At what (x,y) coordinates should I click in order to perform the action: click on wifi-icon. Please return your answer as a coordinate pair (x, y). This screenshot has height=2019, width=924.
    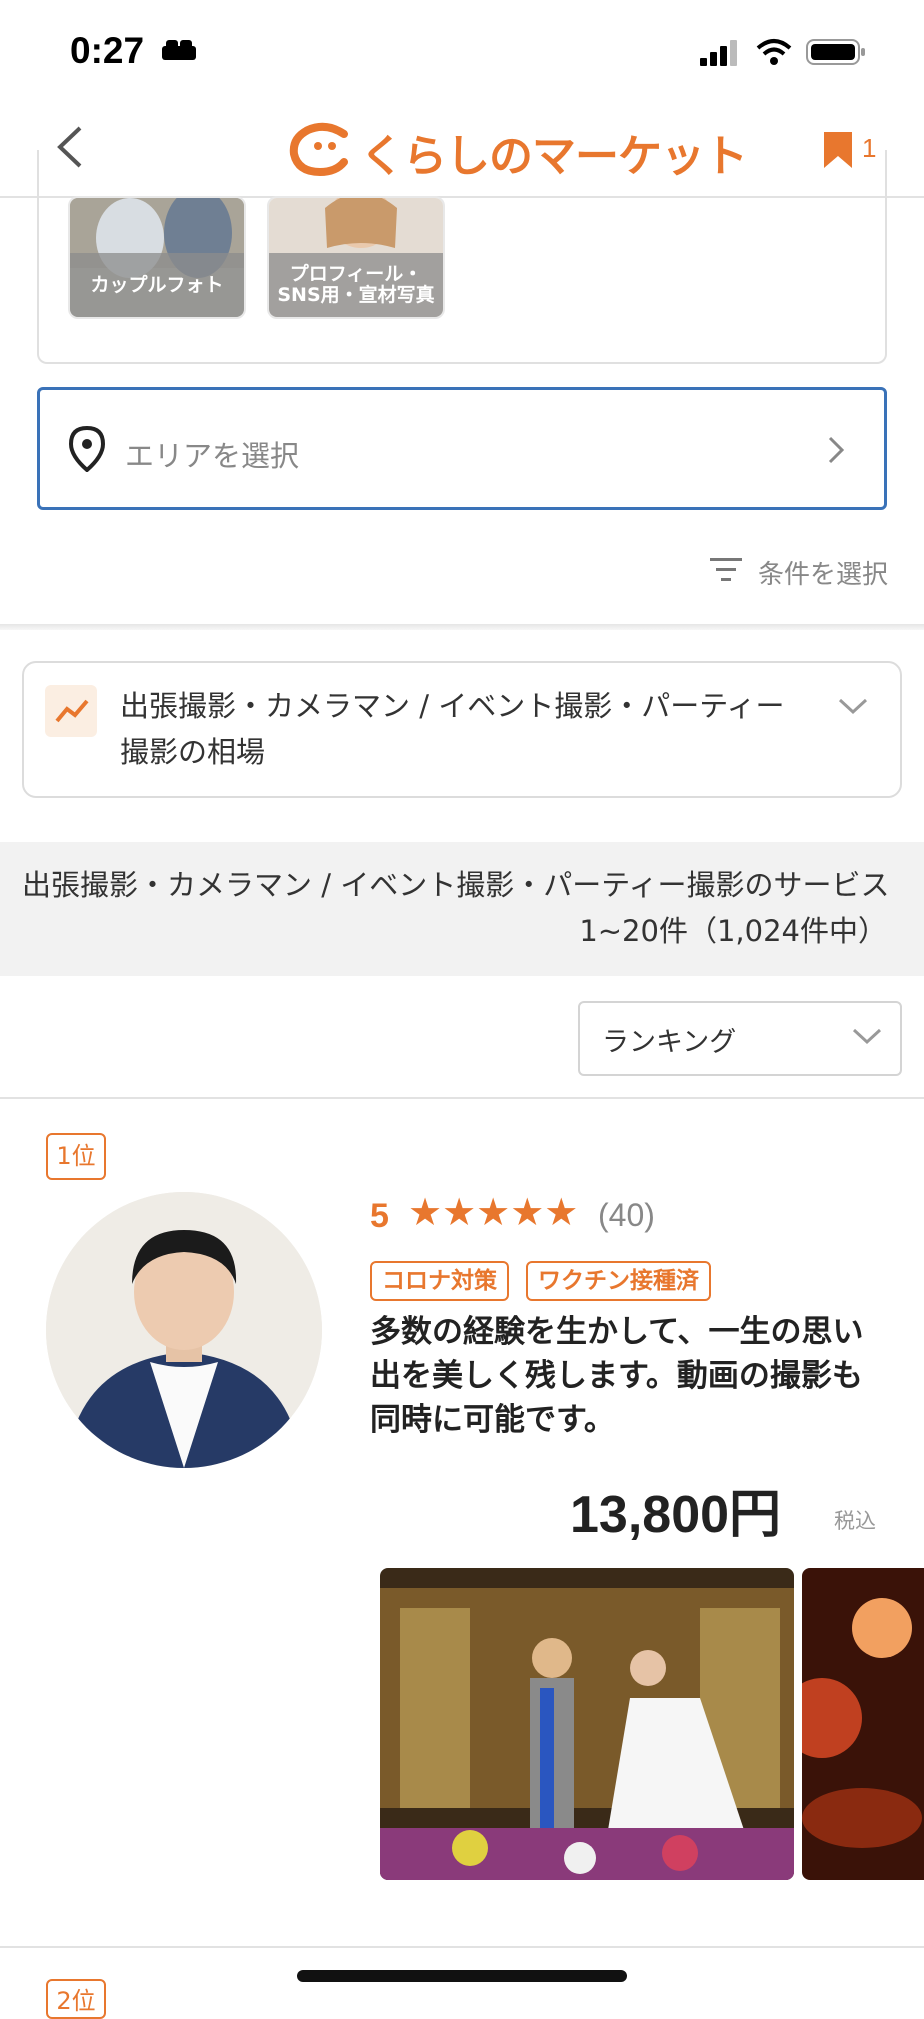
    Looking at the image, I should click on (774, 52).